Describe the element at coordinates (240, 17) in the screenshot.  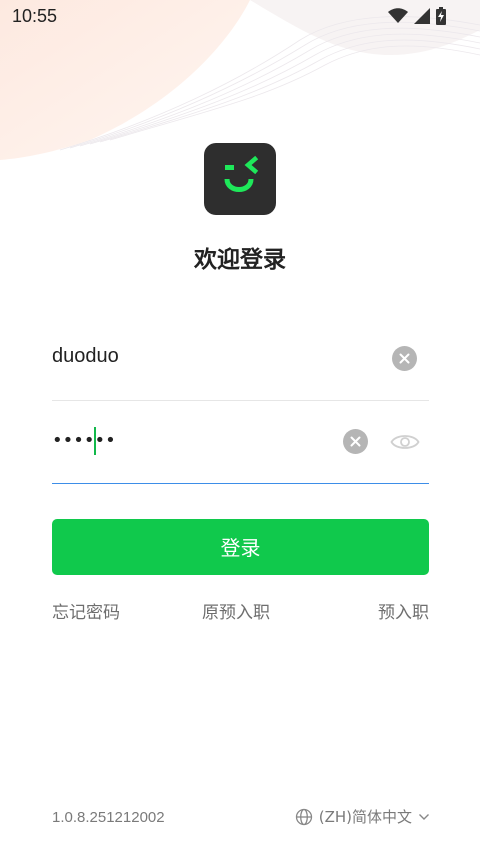
I see `status-bar: 10:55` at that location.